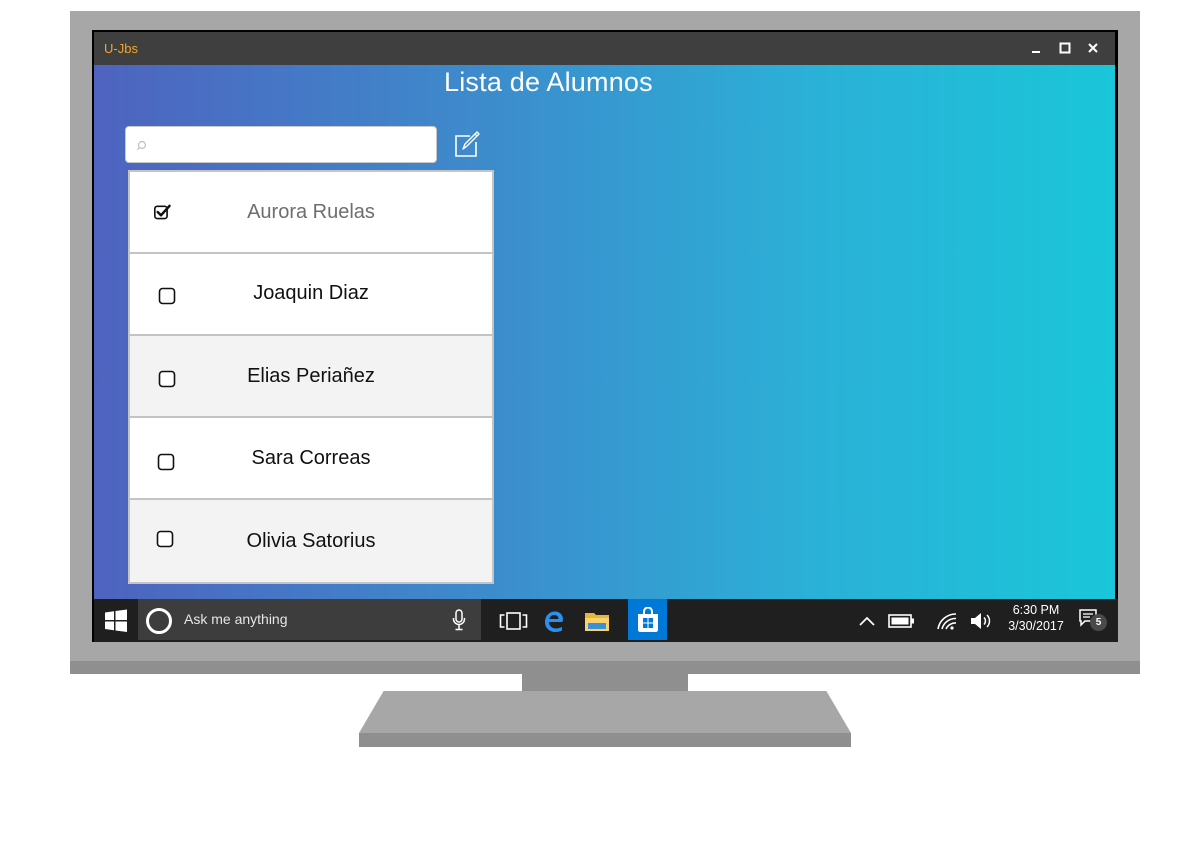 This screenshot has width=1191, height=858. I want to click on student-name: Aurora Ruelas, so click(311, 212).